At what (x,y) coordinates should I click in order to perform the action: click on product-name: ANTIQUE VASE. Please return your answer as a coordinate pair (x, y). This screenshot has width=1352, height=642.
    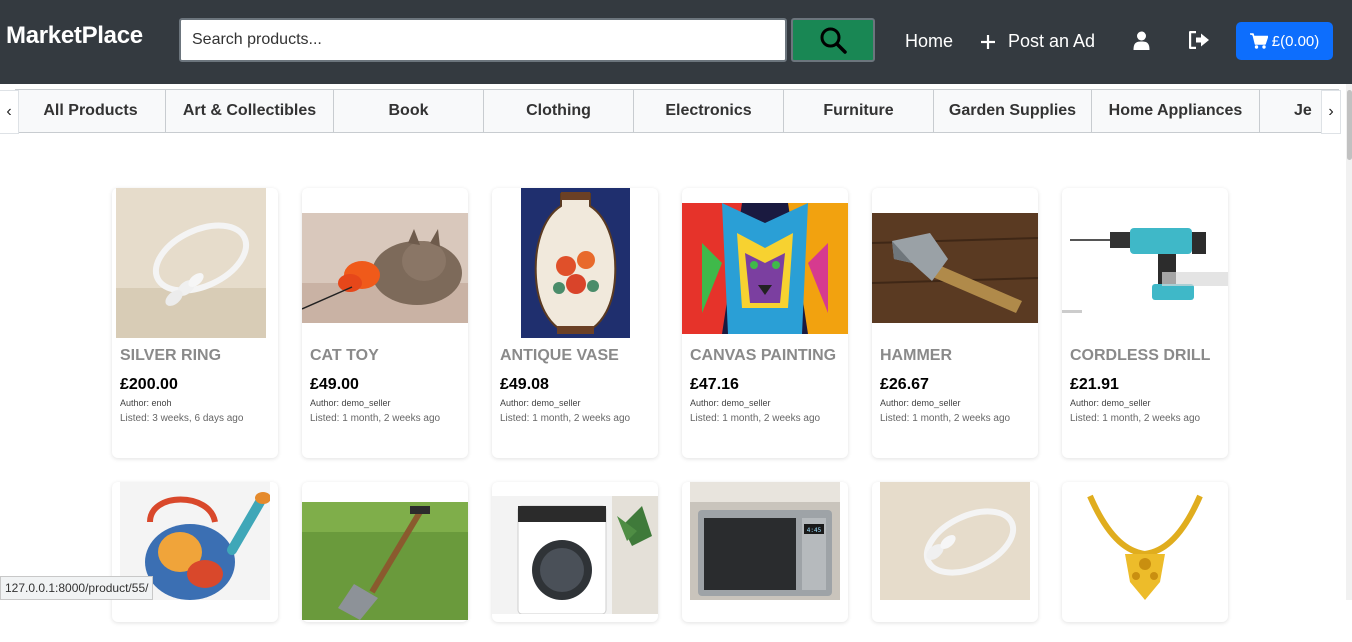
    Looking at the image, I should click on (559, 356).